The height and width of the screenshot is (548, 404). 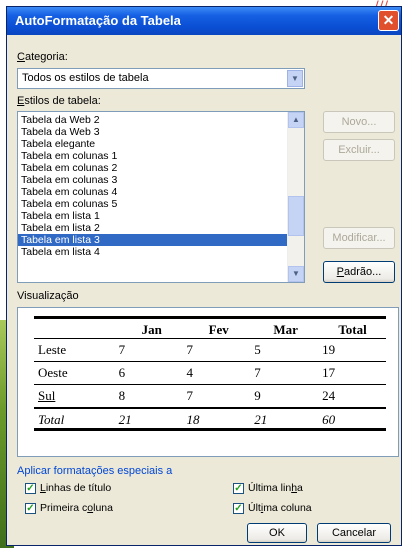 What do you see at coordinates (151, 329) in the screenshot?
I see `preview-header-cell: Jan` at bounding box center [151, 329].